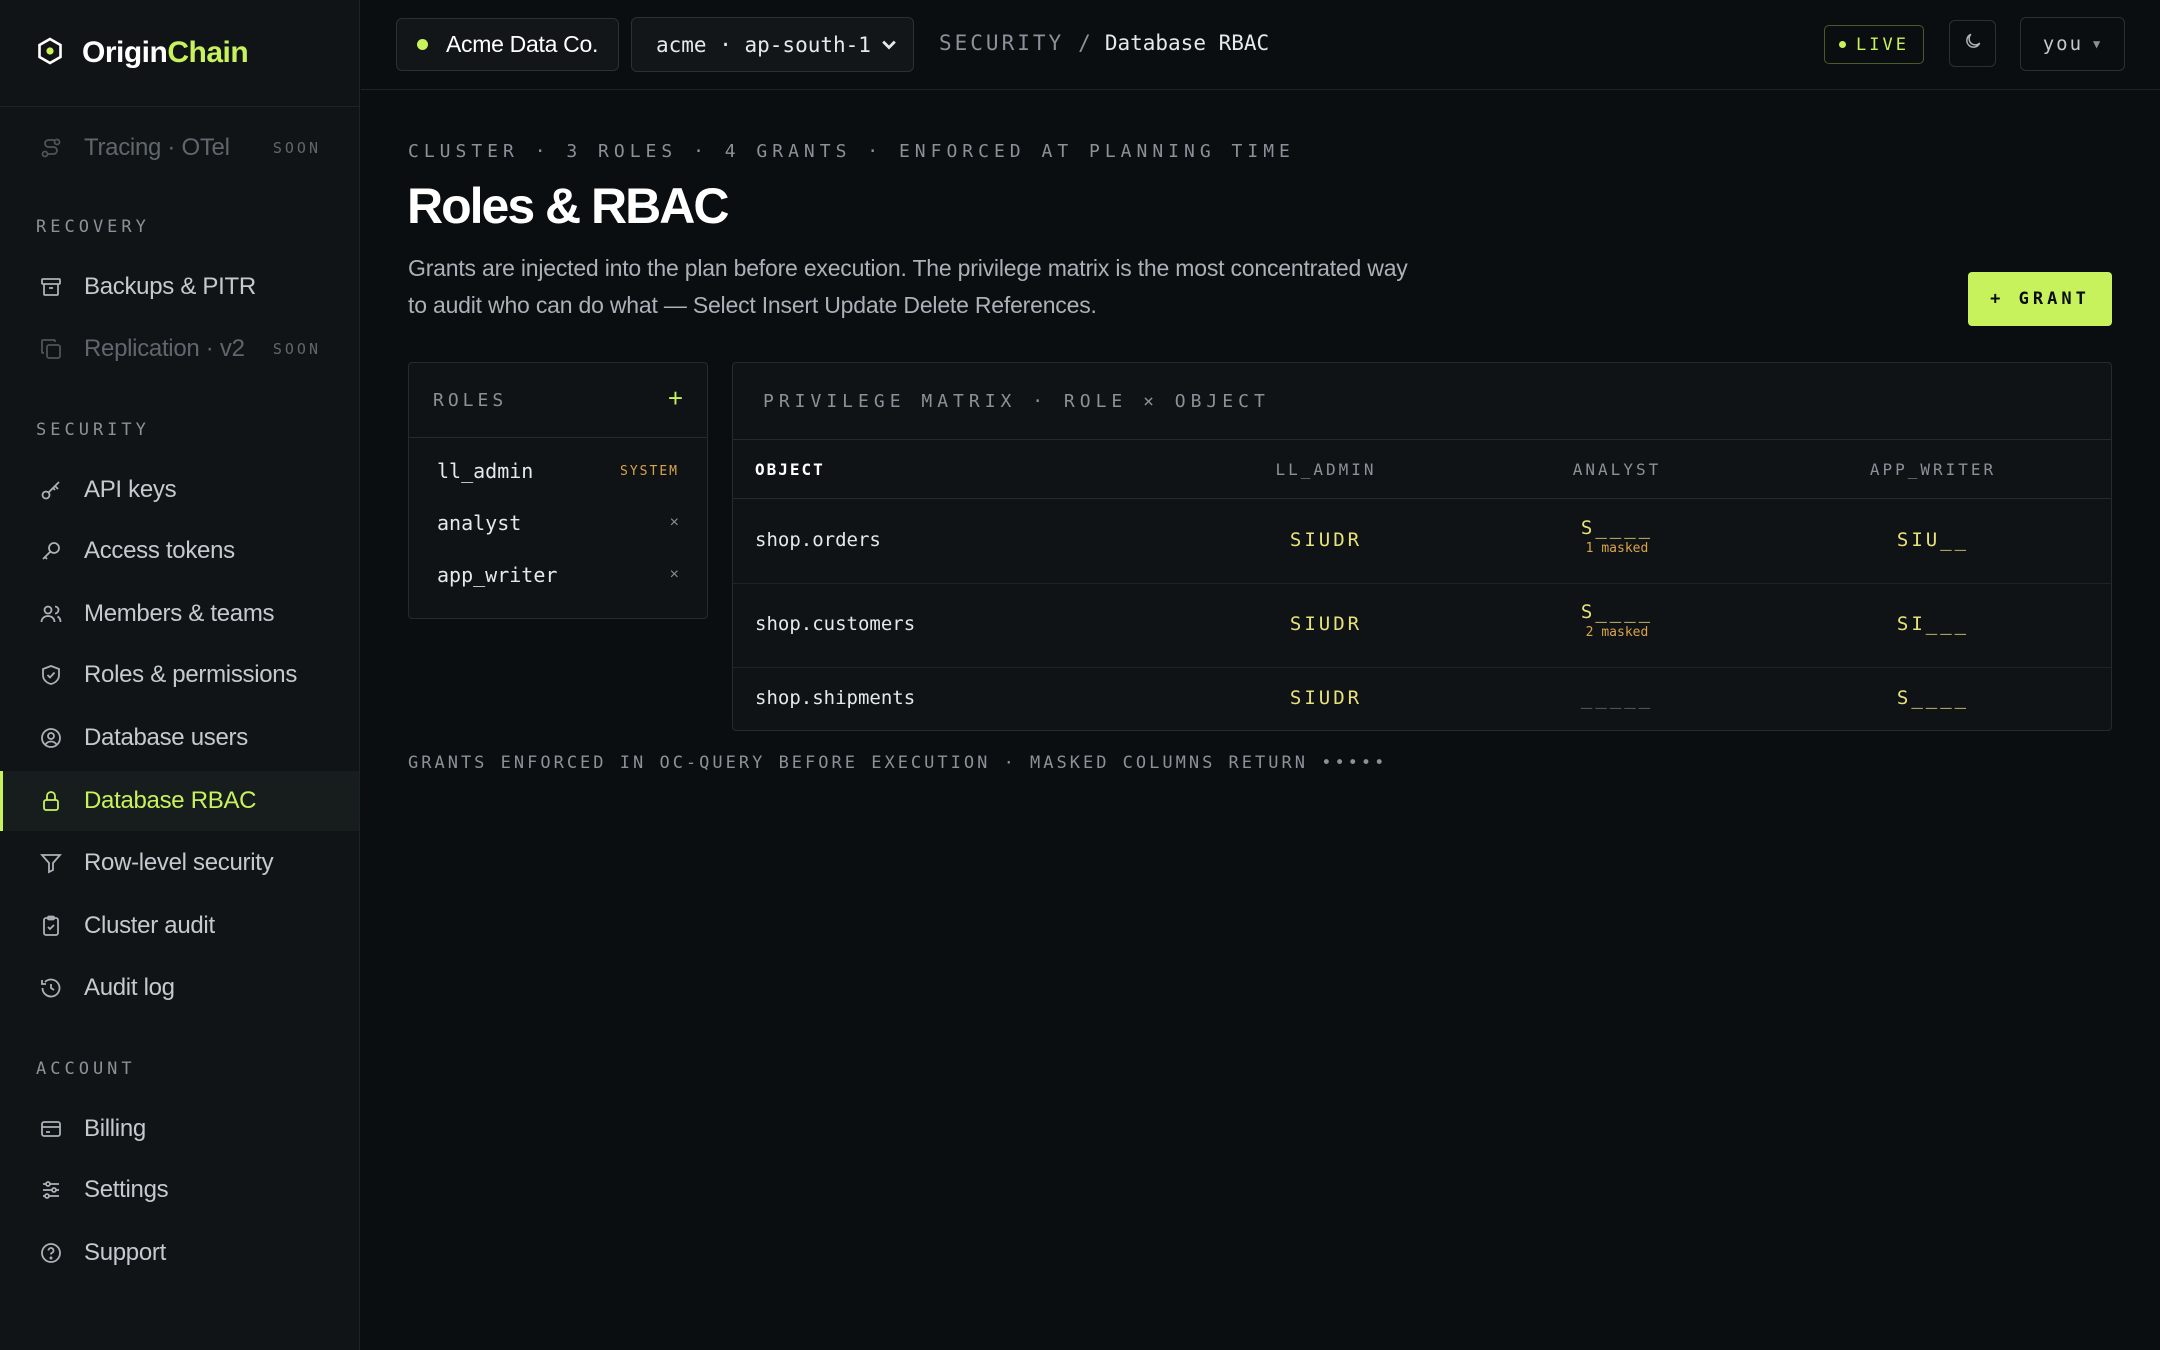 Image resolution: width=2160 pixels, height=1350 pixels. I want to click on breadcrumb: SECURITY / Database RBAC, so click(1104, 43).